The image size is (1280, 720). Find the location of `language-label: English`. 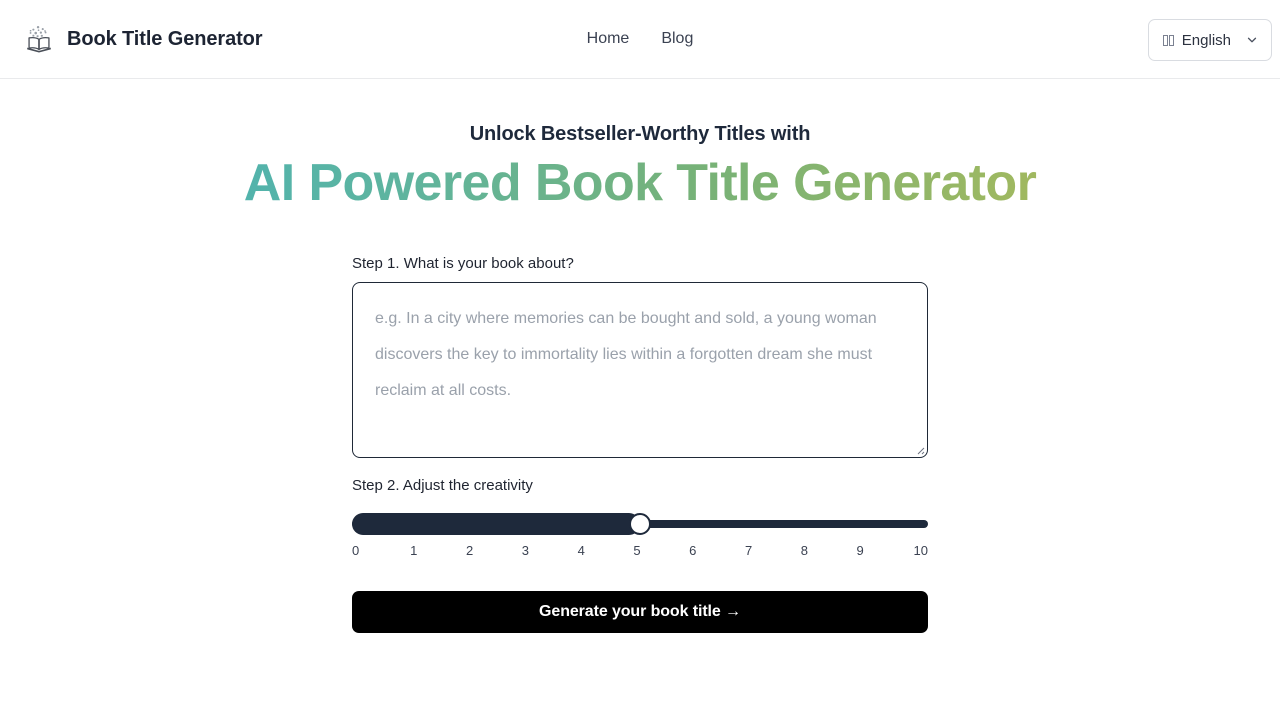

language-label: English is located at coordinates (1206, 40).